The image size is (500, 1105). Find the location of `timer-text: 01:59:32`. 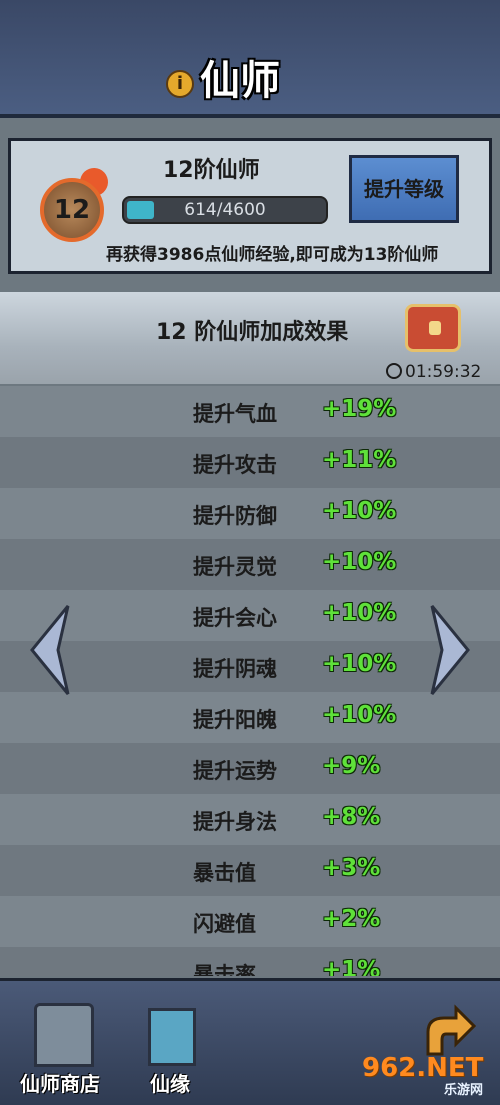

timer-text: 01:59:32 is located at coordinates (443, 372).